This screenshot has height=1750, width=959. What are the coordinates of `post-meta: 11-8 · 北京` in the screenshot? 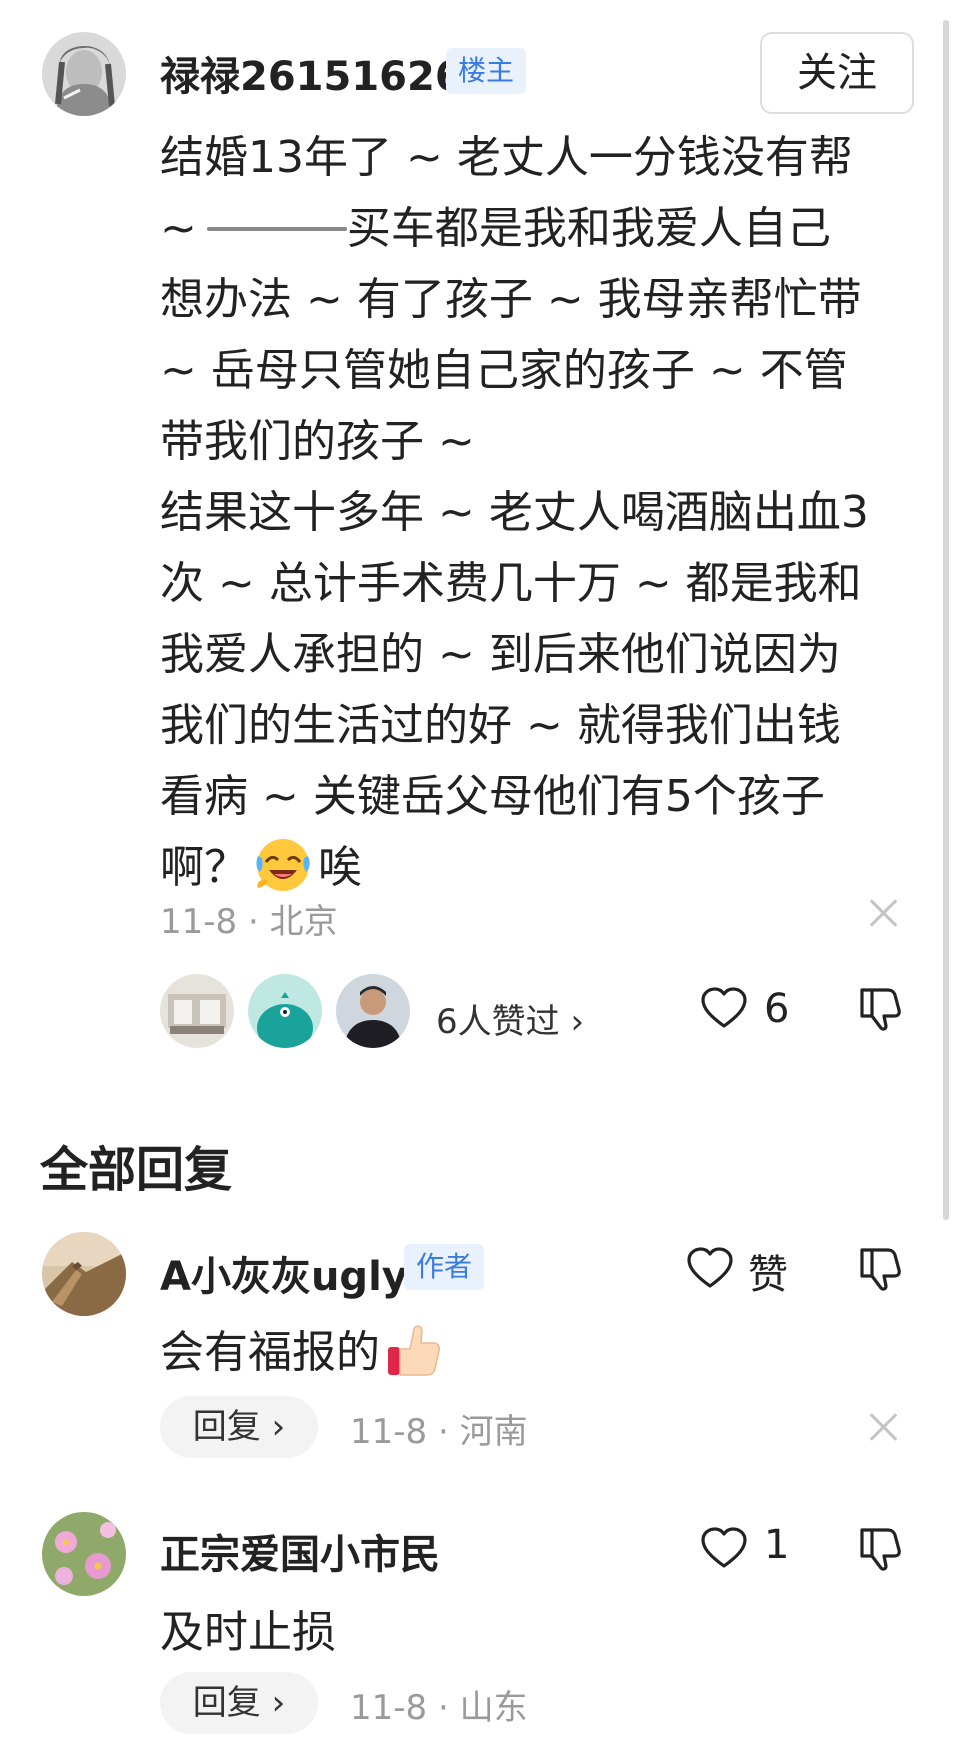 It's located at (249, 922).